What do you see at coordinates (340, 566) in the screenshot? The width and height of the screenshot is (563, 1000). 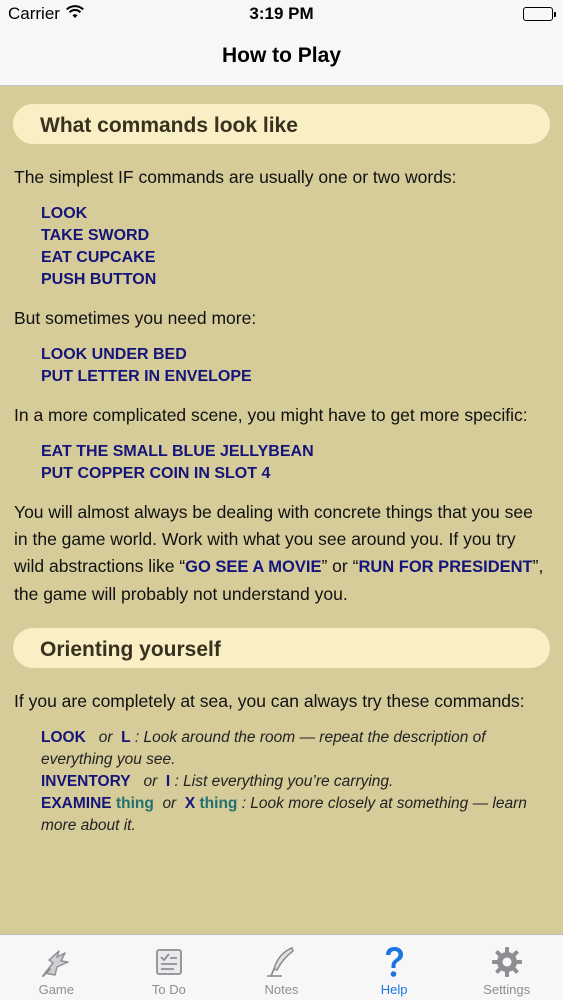 I see `paragraph-text: ” or “` at bounding box center [340, 566].